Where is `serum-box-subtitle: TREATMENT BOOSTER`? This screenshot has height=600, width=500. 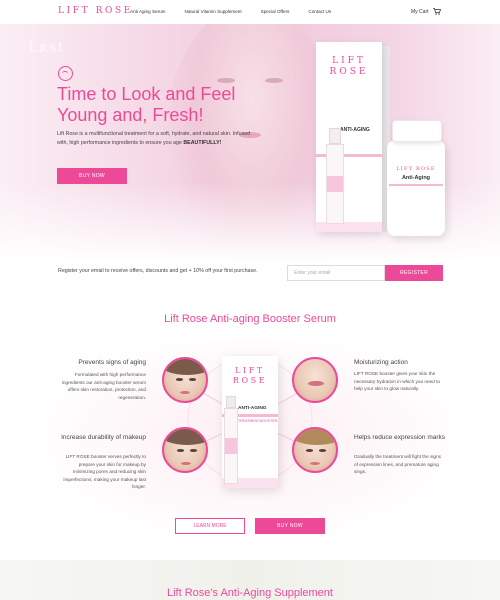
serum-box-subtitle: TREATMENT BOOSTER is located at coordinates (258, 421).